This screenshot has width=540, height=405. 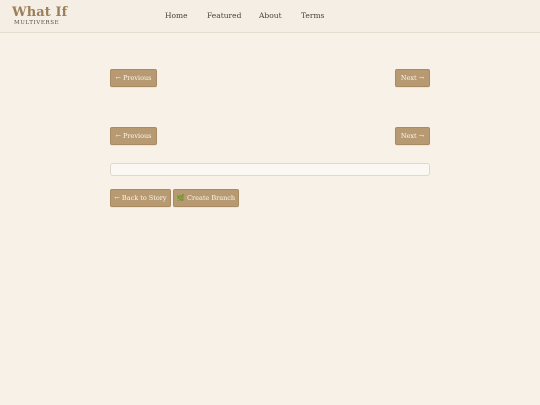 I want to click on next-button-bottom: Next →, so click(x=412, y=136).